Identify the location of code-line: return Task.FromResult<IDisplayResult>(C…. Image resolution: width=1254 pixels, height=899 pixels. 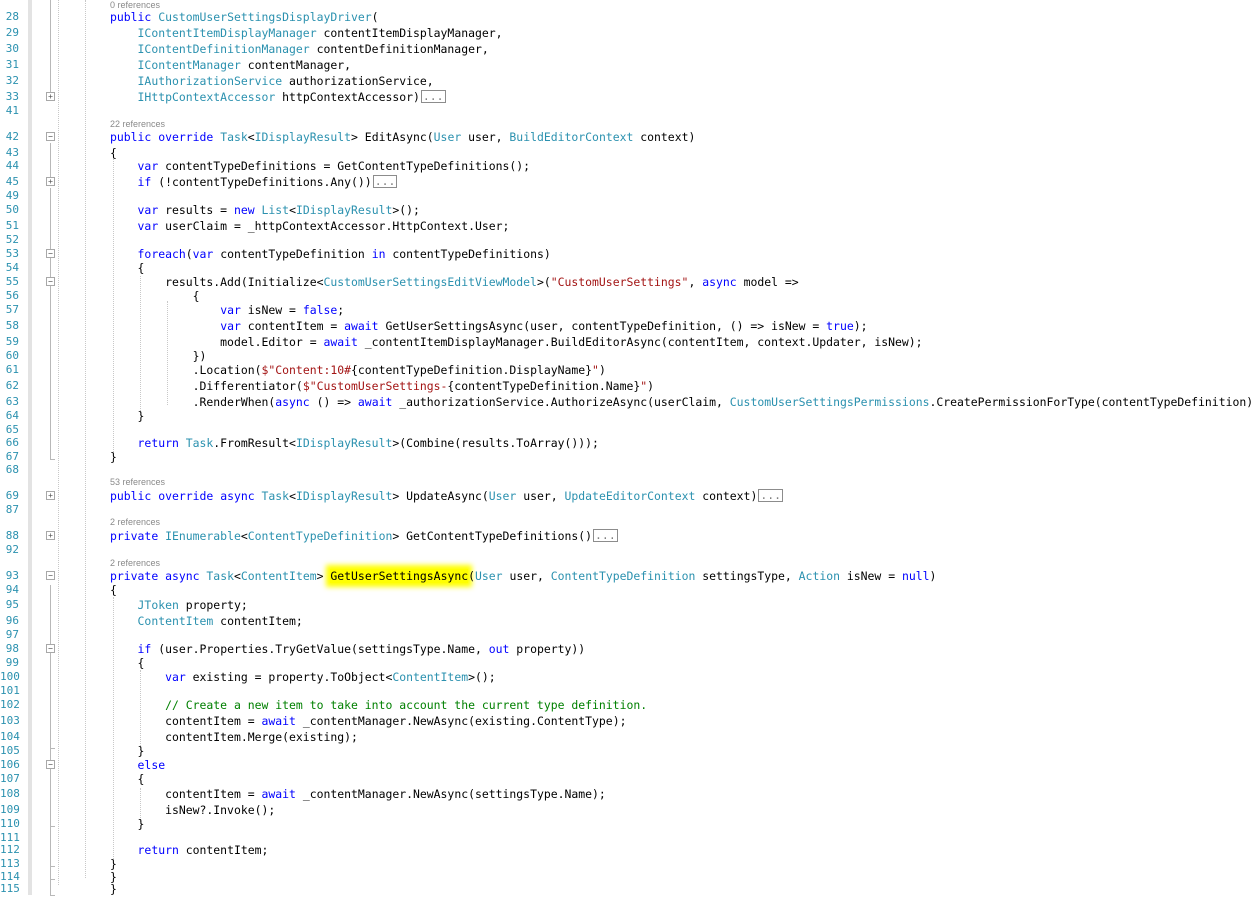
(354, 443).